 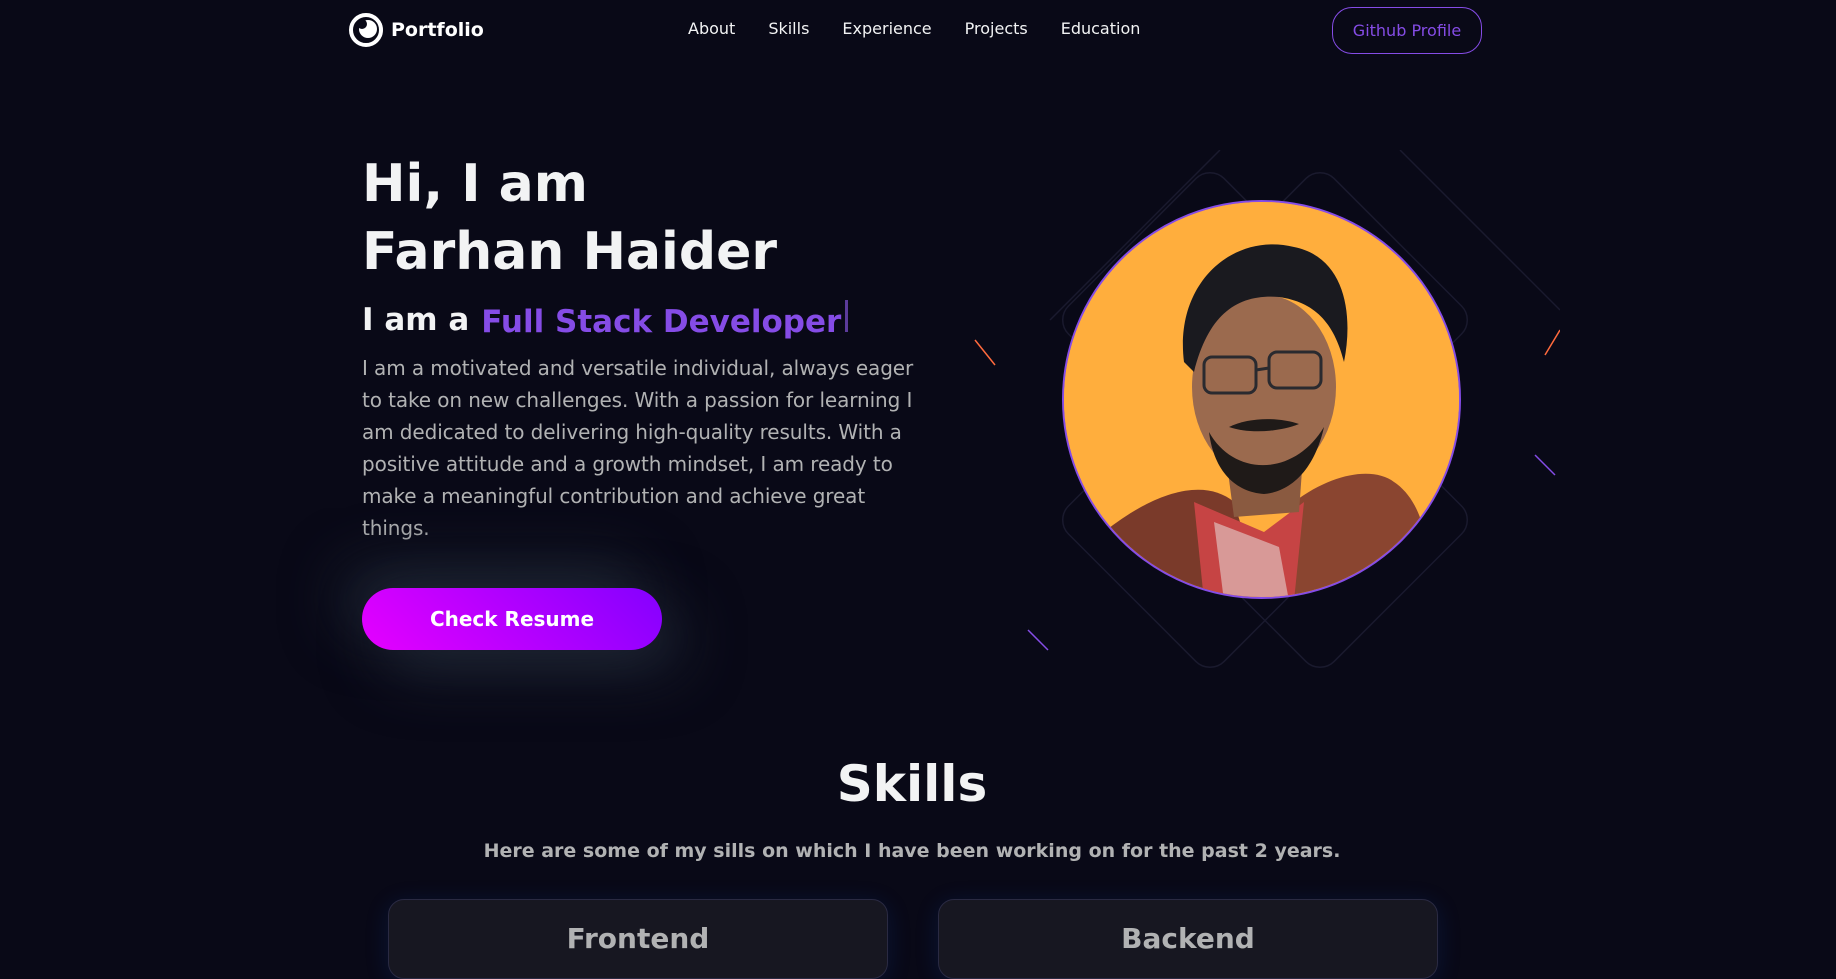 I want to click on hero-name: Farhan Haider, so click(x=570, y=252).